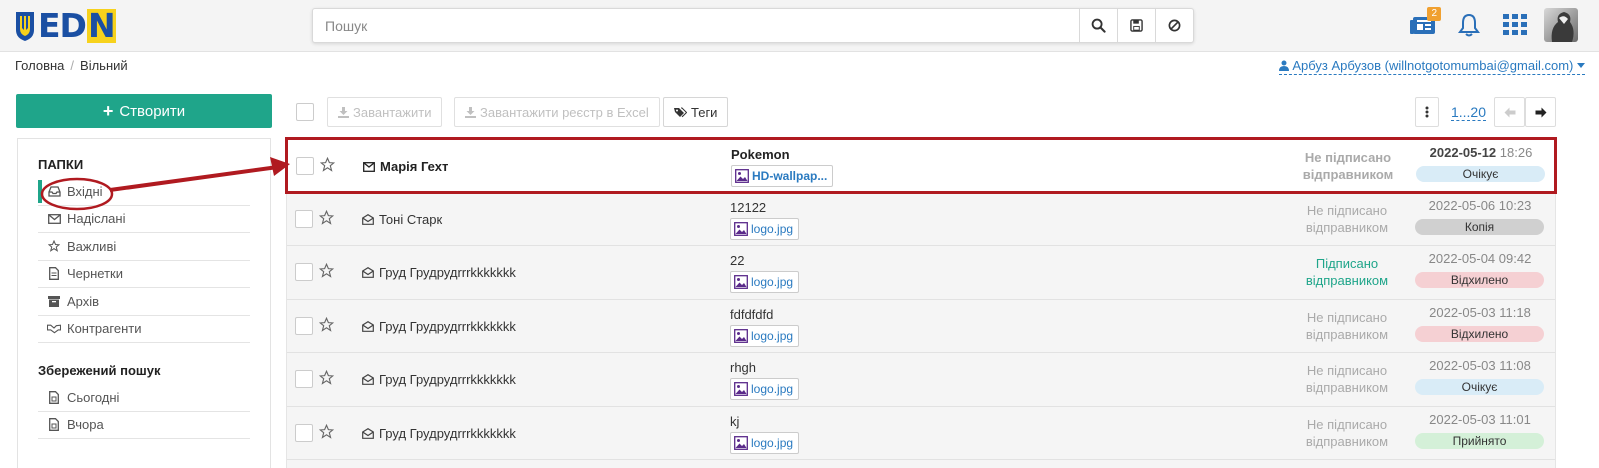  Describe the element at coordinates (54, 329) in the screenshot. I see `handshake-icon` at that location.